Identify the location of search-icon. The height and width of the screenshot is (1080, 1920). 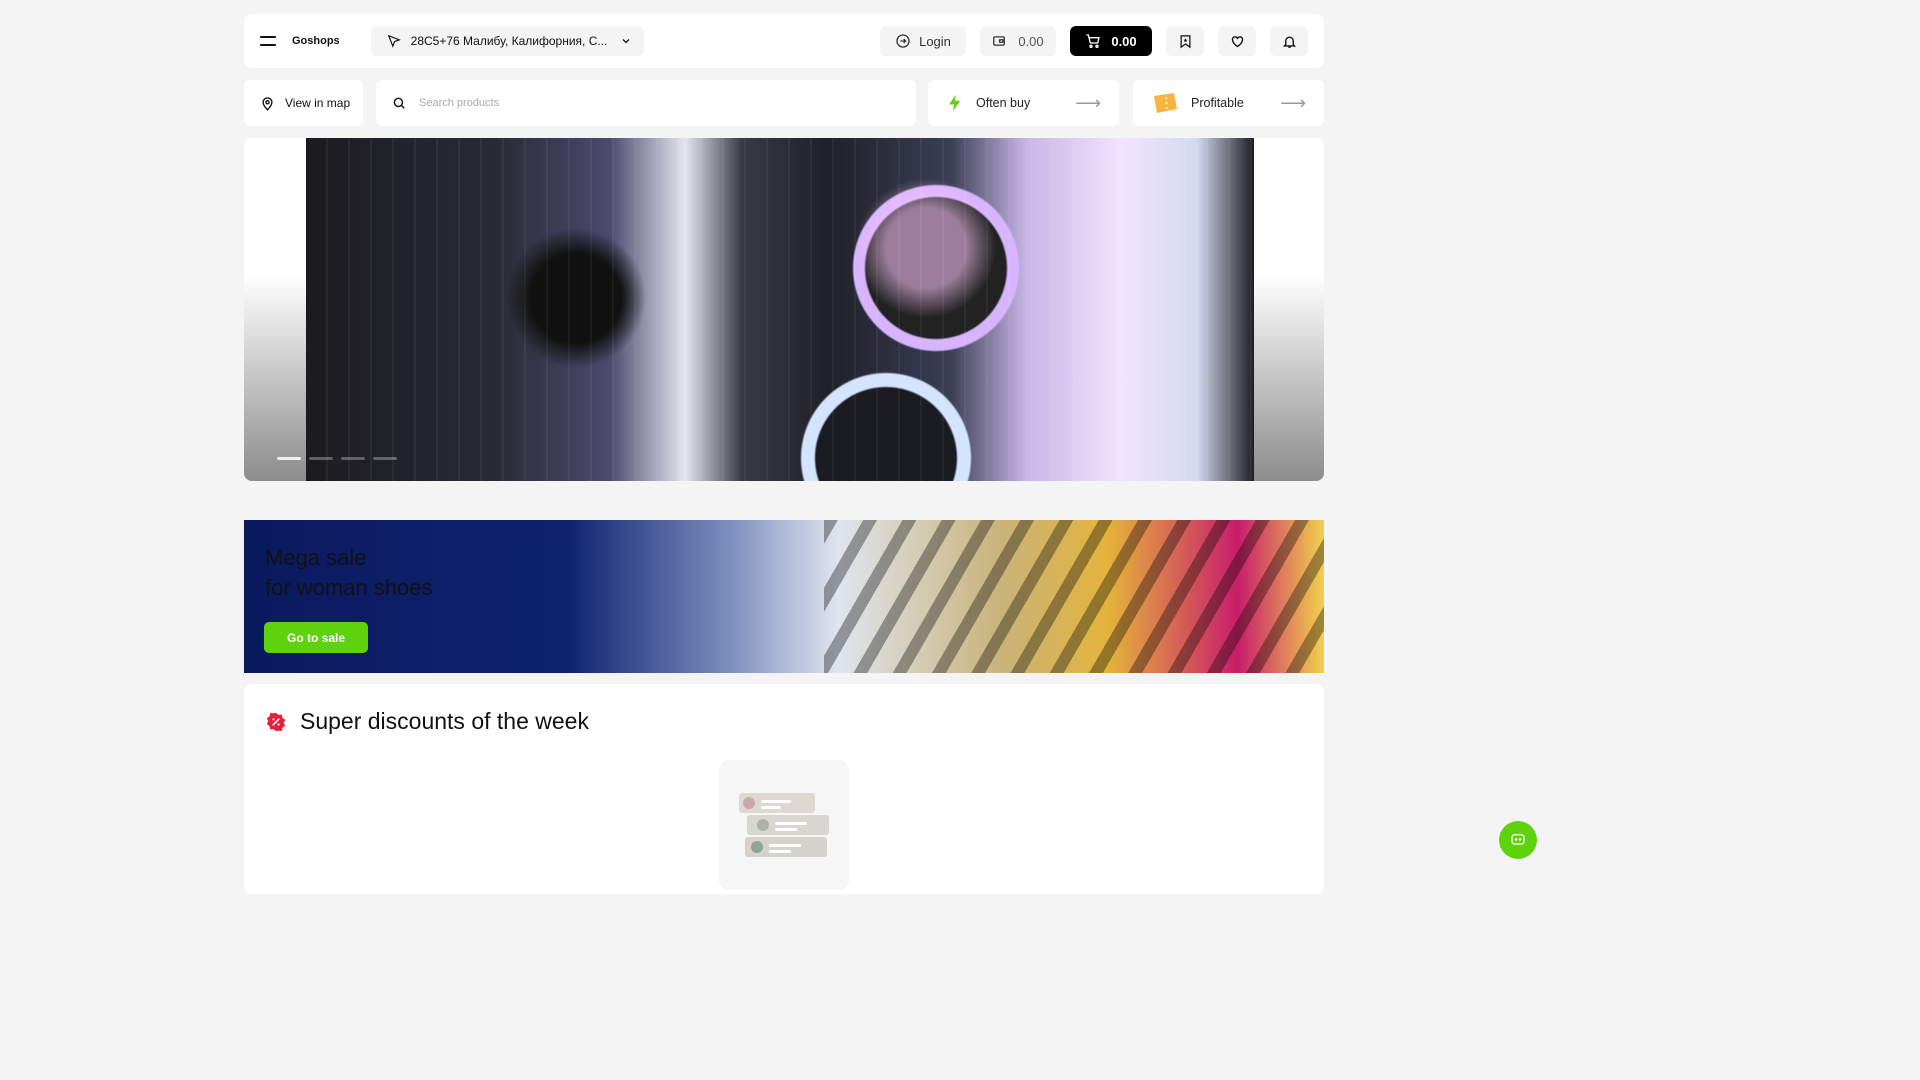
(399, 103).